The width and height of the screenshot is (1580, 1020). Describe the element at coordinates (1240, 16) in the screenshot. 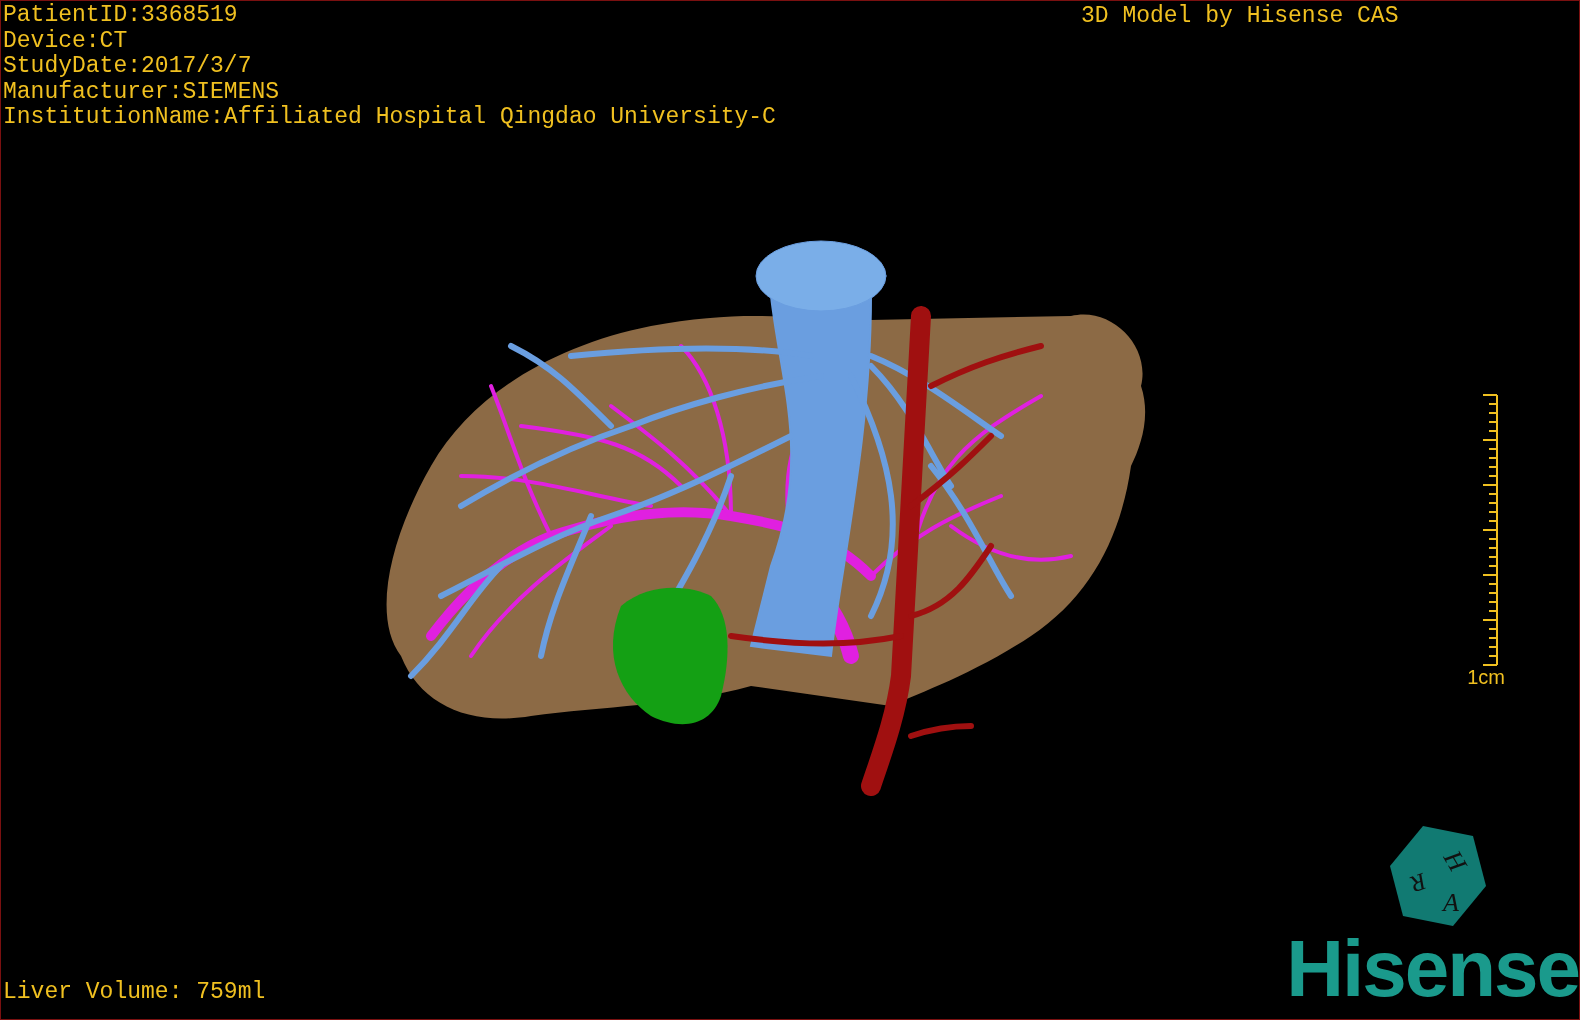

I see `viewer-title: 3D Model by Hisense CAS` at that location.